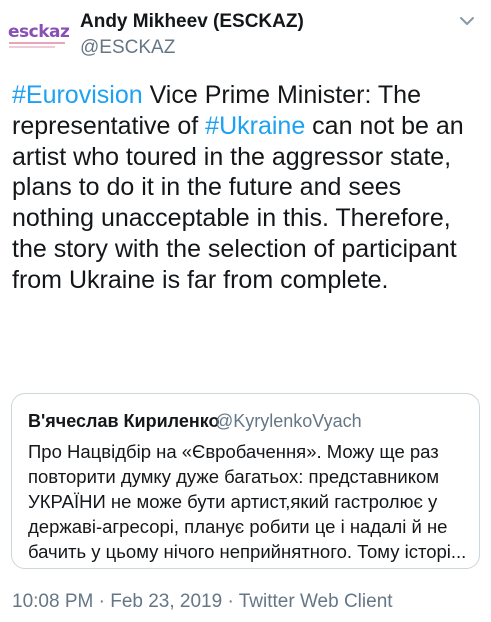  I want to click on hashtag-link: #Ukraine, so click(255, 126).